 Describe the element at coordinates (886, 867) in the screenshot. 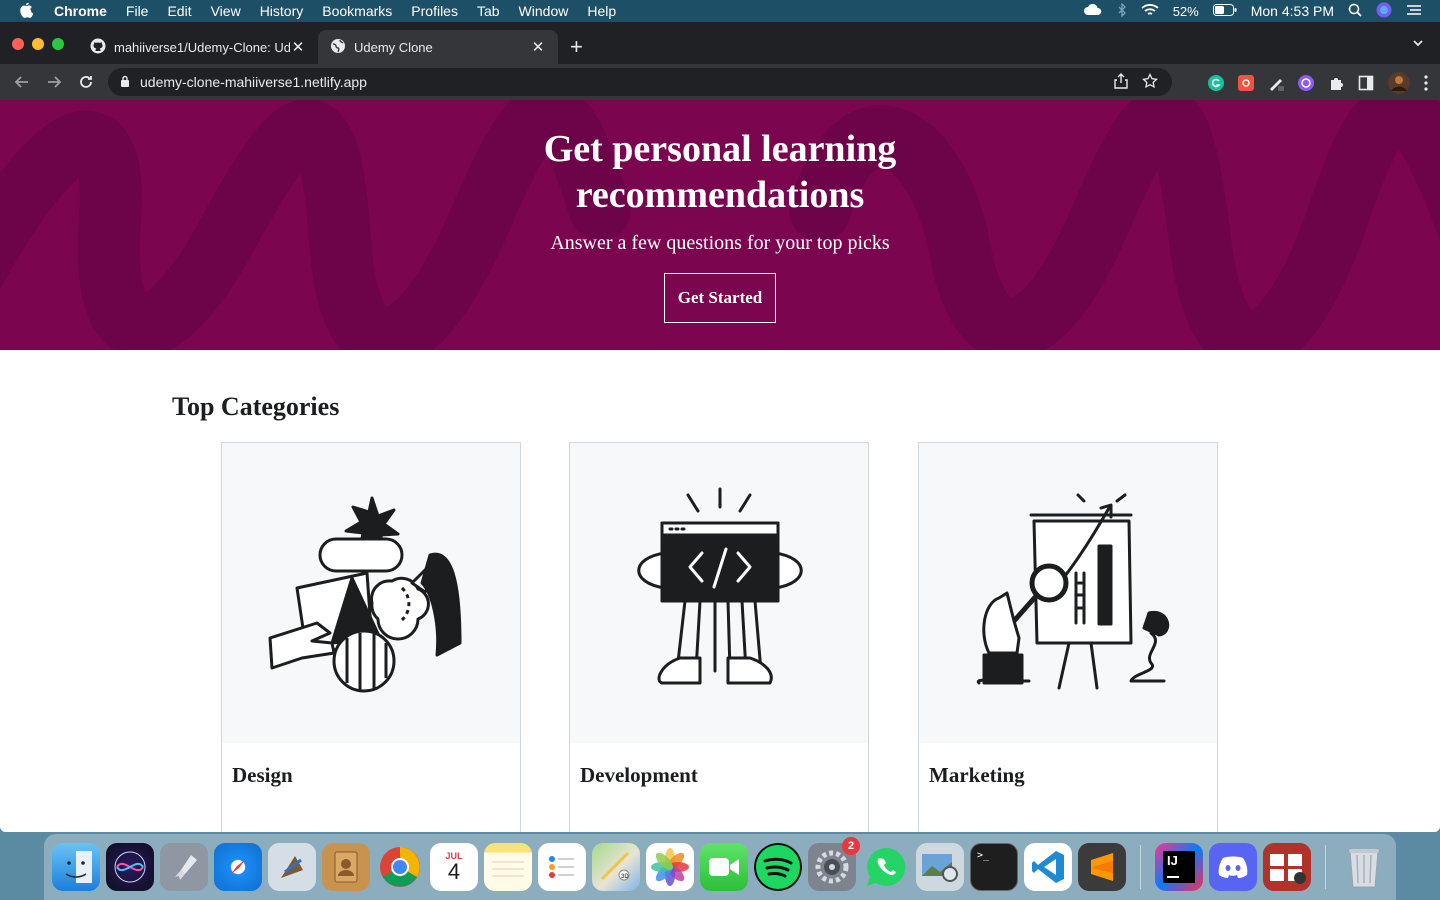

I see `whatsapp-icon` at that location.